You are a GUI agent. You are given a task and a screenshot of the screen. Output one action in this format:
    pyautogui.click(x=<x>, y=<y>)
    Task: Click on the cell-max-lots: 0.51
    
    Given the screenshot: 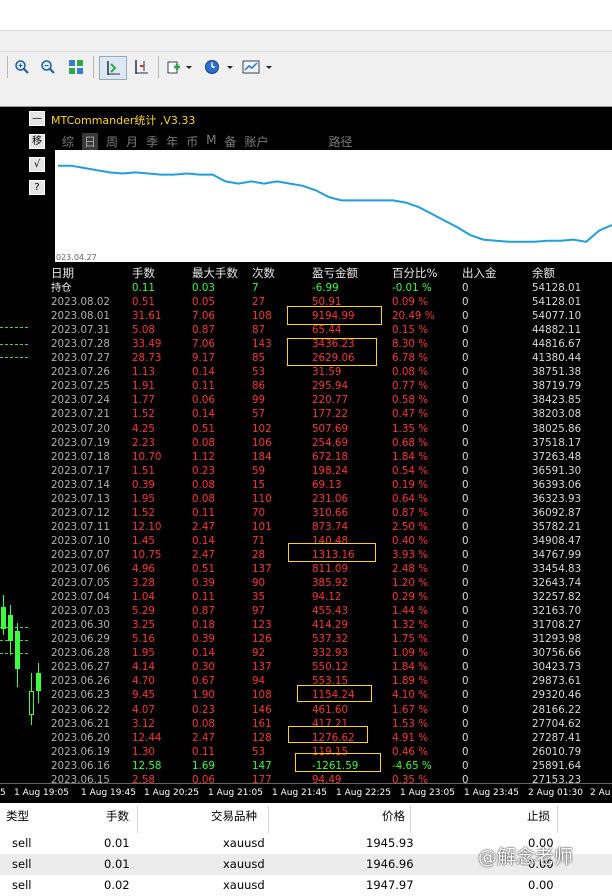 What is the action you would take?
    pyautogui.click(x=203, y=428)
    